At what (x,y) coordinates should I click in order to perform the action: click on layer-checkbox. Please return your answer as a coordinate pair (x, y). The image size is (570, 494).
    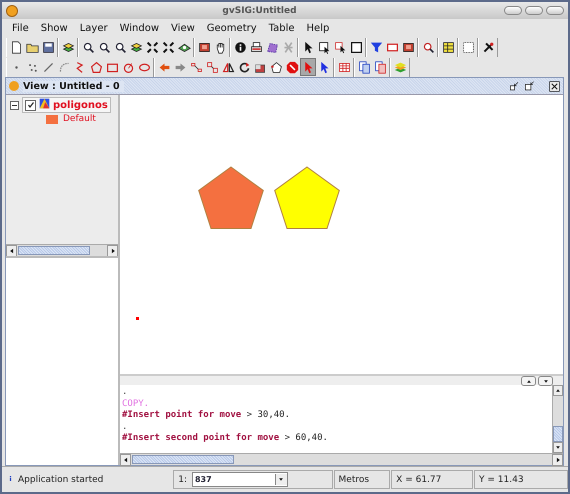
    Looking at the image, I should click on (30, 105).